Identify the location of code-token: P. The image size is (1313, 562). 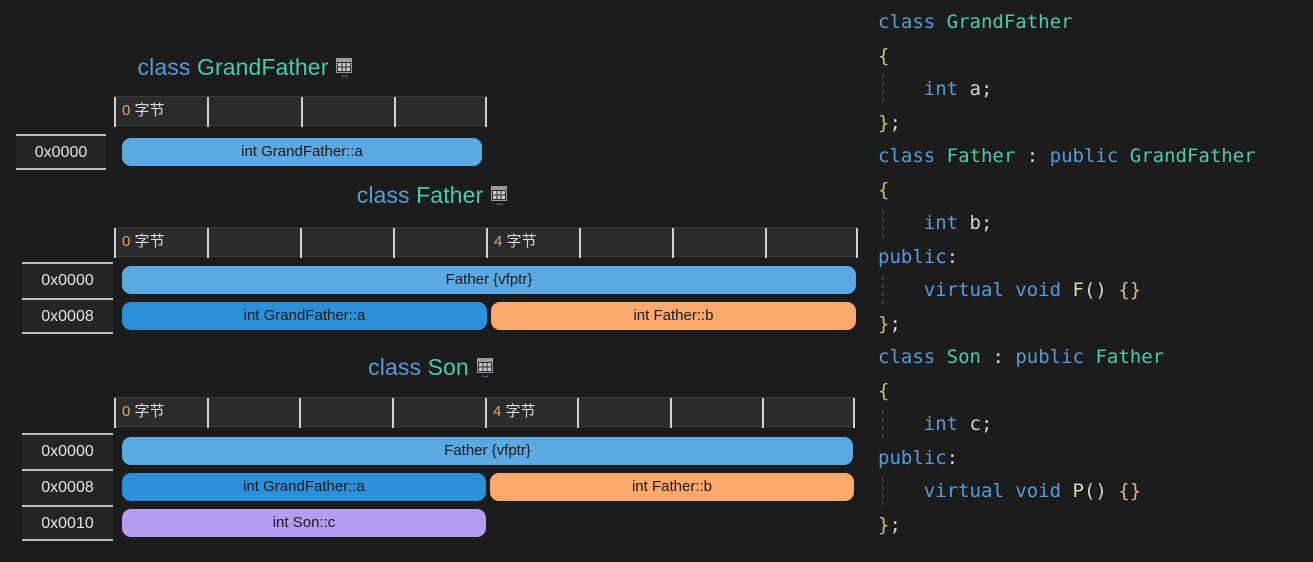
(1078, 491).